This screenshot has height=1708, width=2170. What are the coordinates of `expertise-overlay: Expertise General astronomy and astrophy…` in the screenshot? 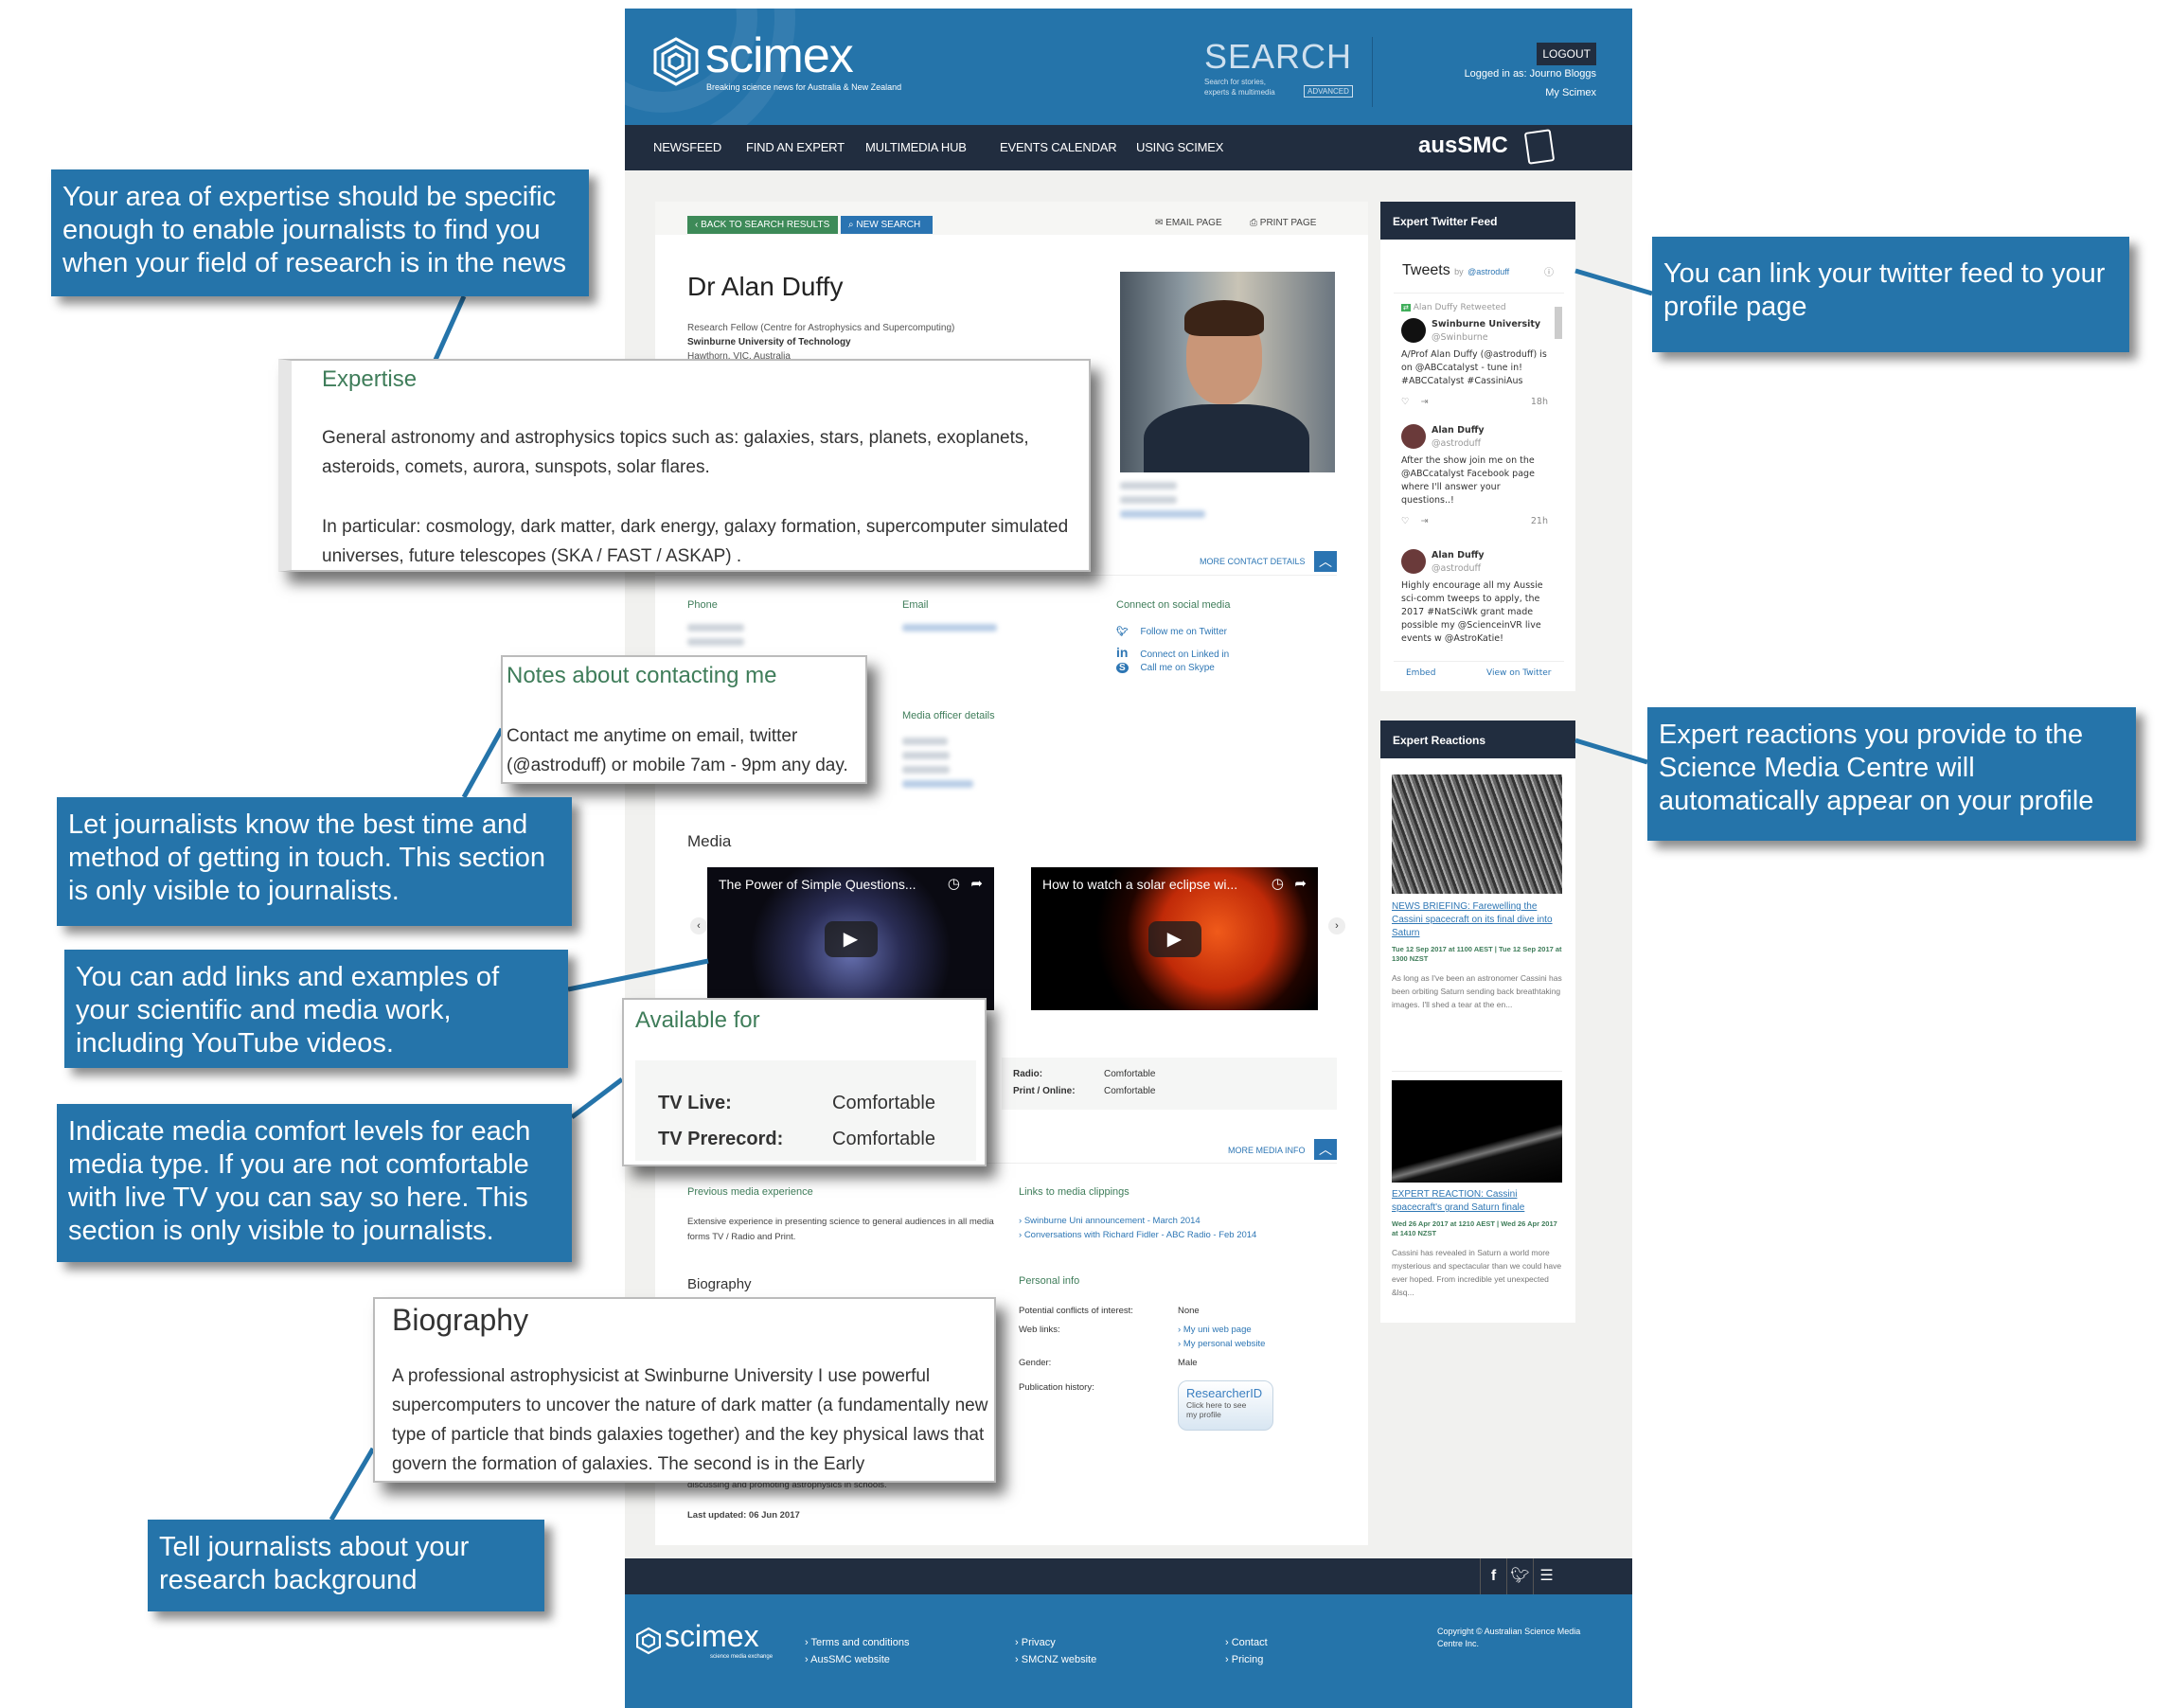 It's located at (684, 466).